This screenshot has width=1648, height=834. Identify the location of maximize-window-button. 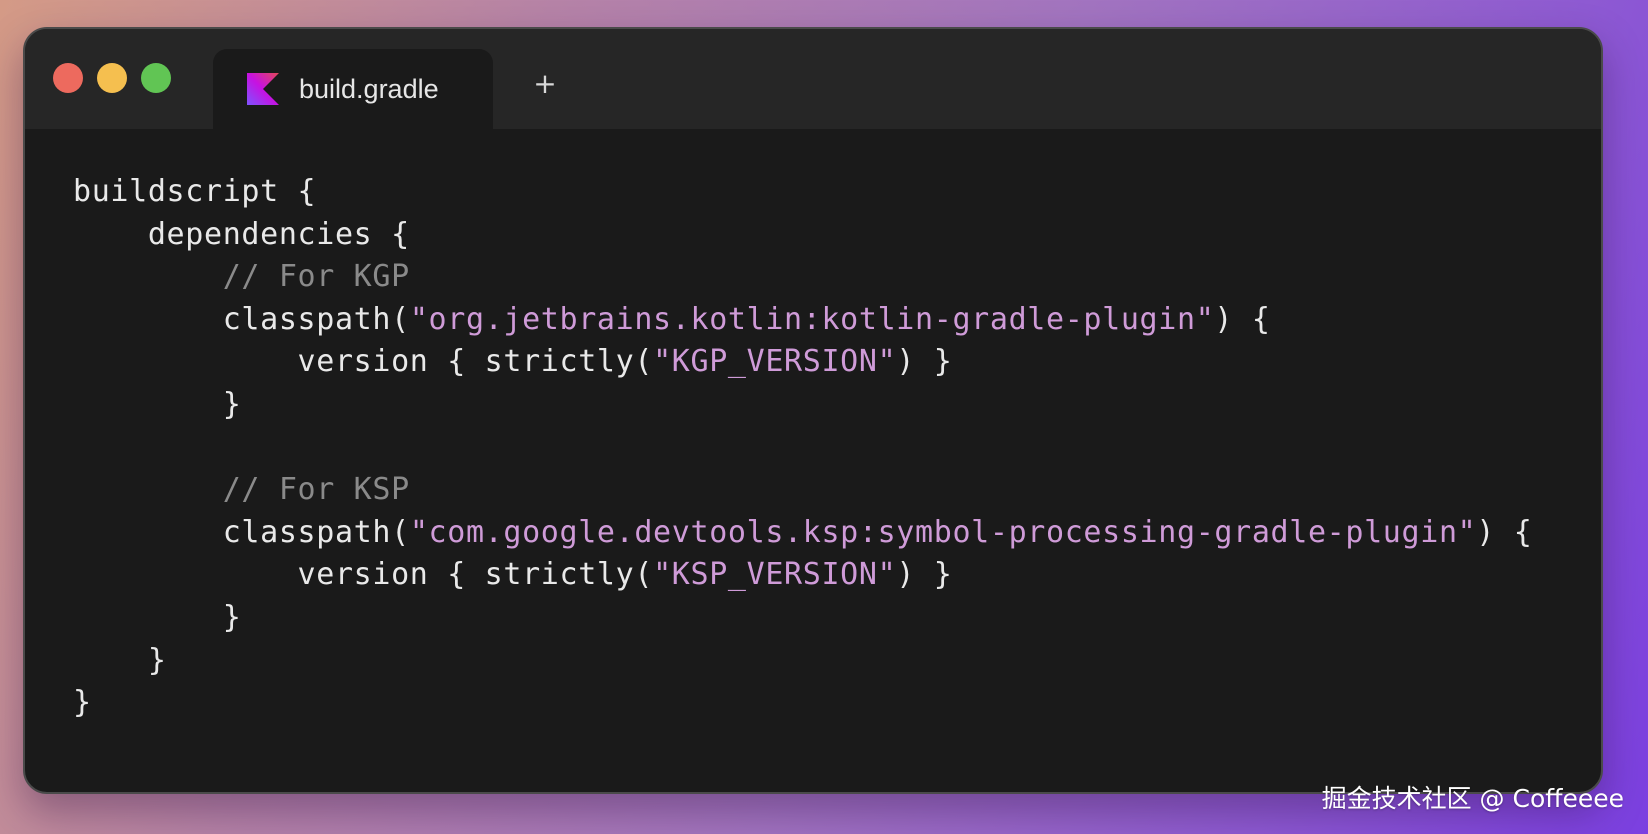
(156, 78).